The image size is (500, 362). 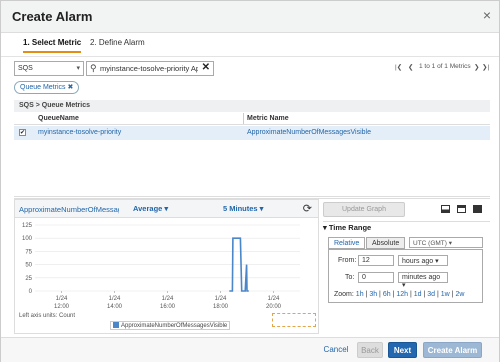 I want to click on close-icon: ×, so click(x=487, y=15).